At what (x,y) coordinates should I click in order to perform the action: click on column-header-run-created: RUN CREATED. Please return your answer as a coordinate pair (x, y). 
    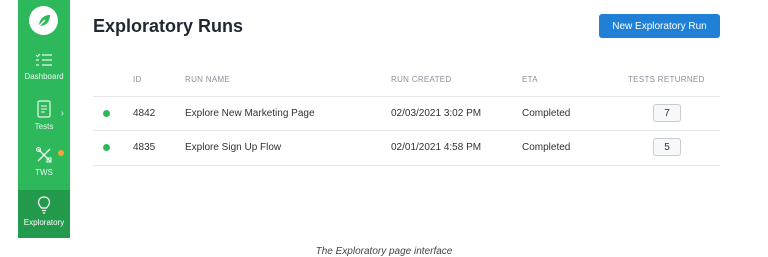
    Looking at the image, I should click on (421, 79).